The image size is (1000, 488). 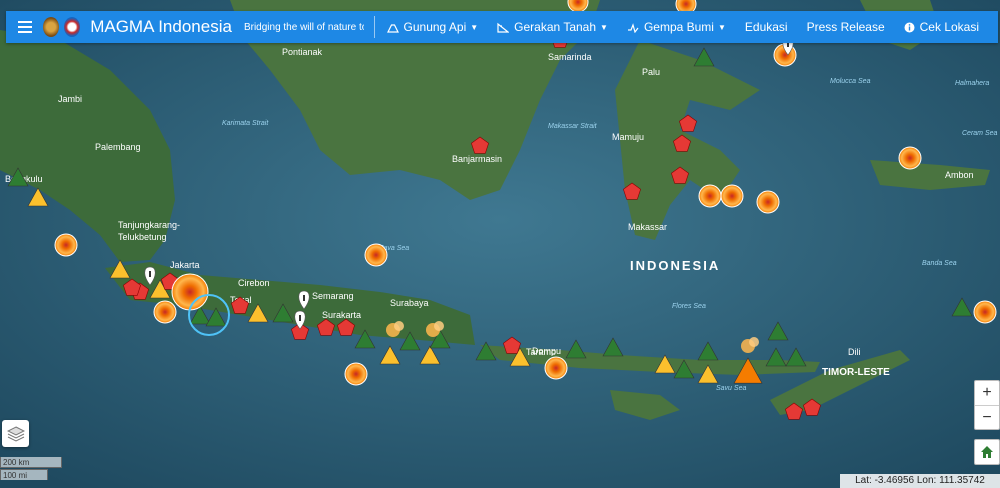 What do you see at coordinates (972, 83) in the screenshot?
I see `sea-label: Halmahera` at bounding box center [972, 83].